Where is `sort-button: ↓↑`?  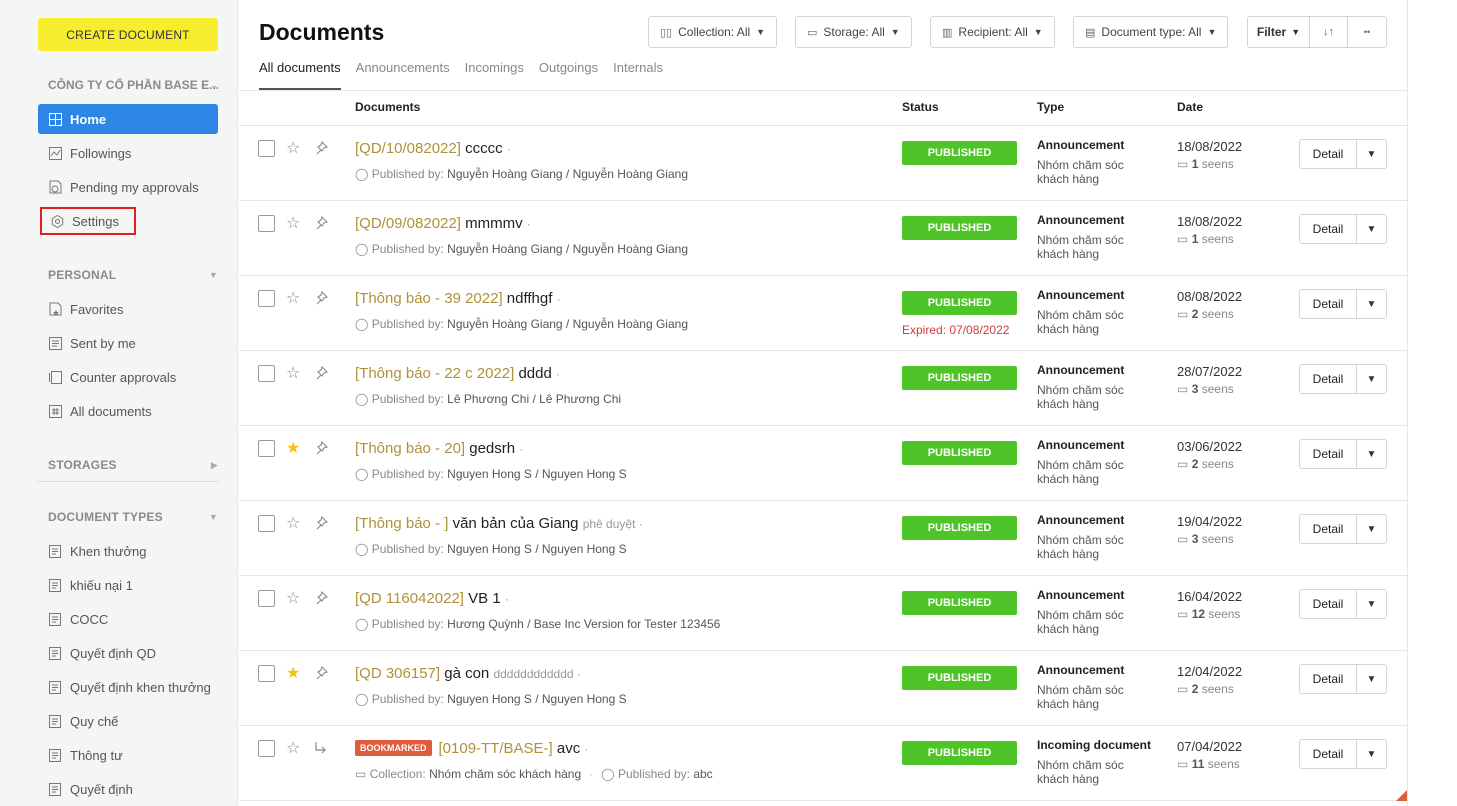 sort-button: ↓↑ is located at coordinates (1329, 32).